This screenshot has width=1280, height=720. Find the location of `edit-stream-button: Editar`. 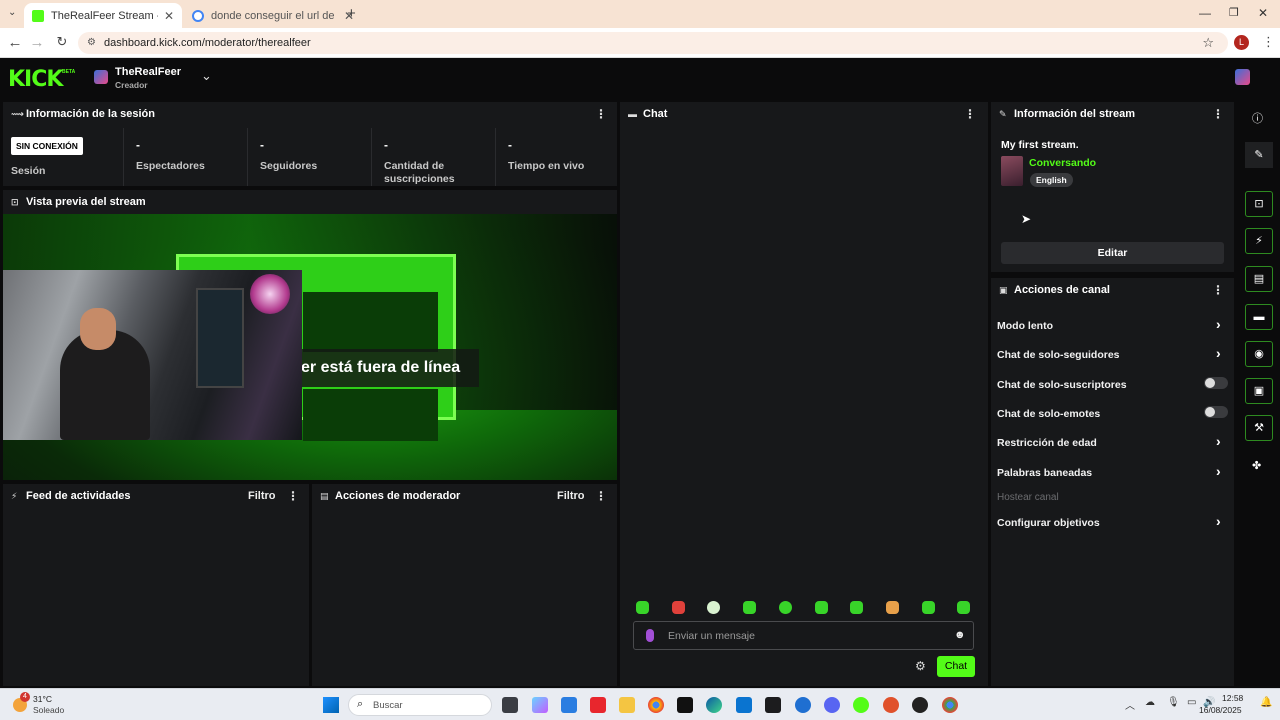

edit-stream-button: Editar is located at coordinates (1112, 253).